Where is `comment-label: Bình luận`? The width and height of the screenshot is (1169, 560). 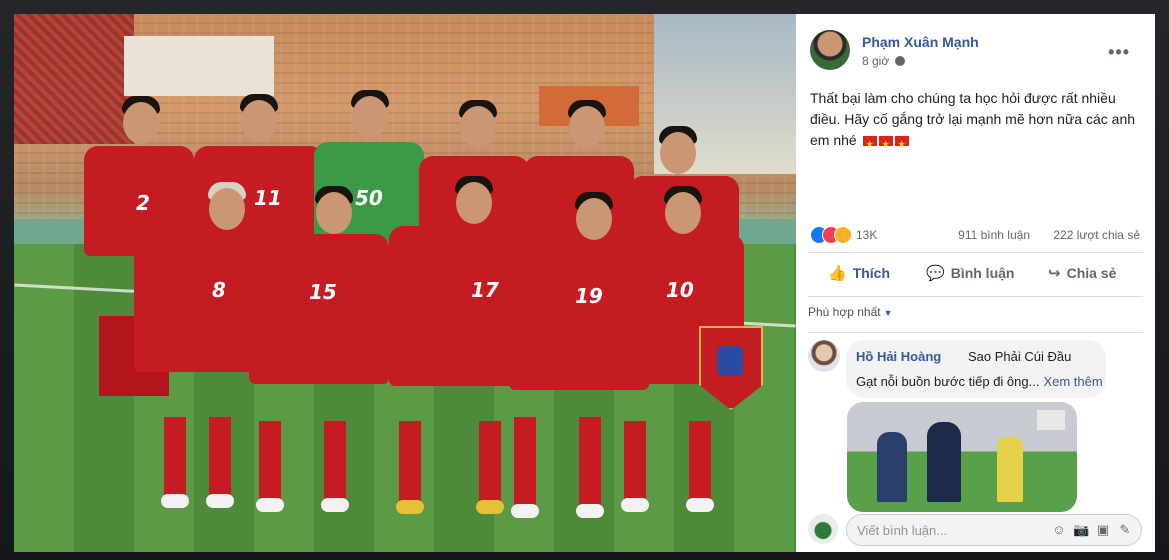
comment-label: Bình luận is located at coordinates (982, 273).